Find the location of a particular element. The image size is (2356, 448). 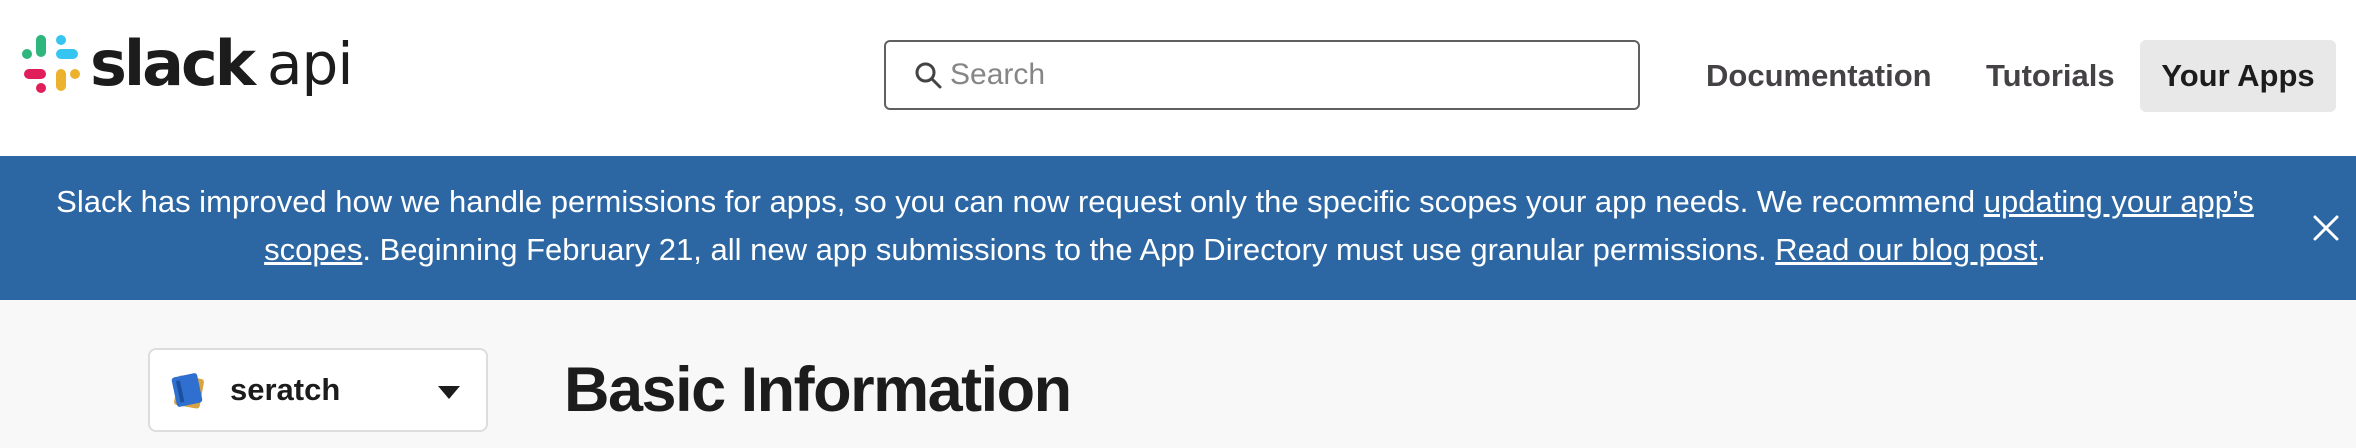

blog-post-link: Read our blog post is located at coordinates (1906, 249).